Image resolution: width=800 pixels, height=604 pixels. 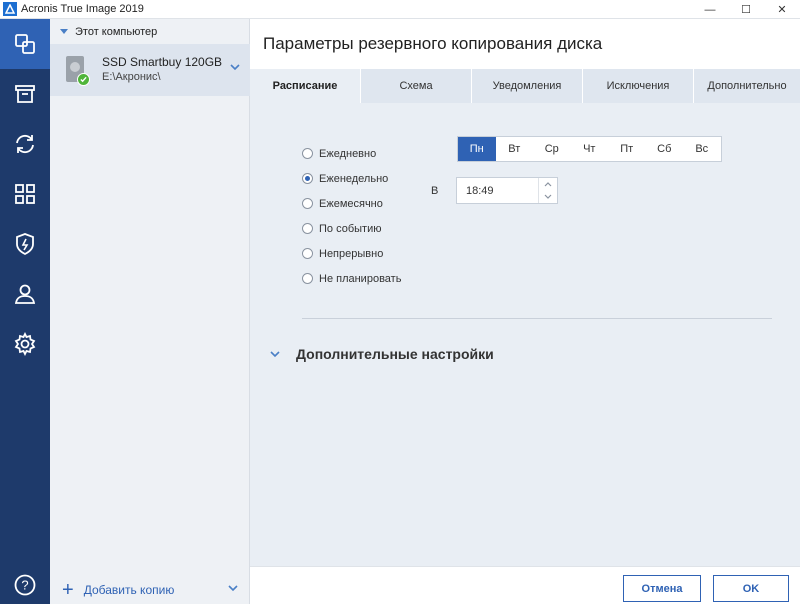 What do you see at coordinates (351, 153) in the screenshot?
I see `radio-daily: Ежедневно` at bounding box center [351, 153].